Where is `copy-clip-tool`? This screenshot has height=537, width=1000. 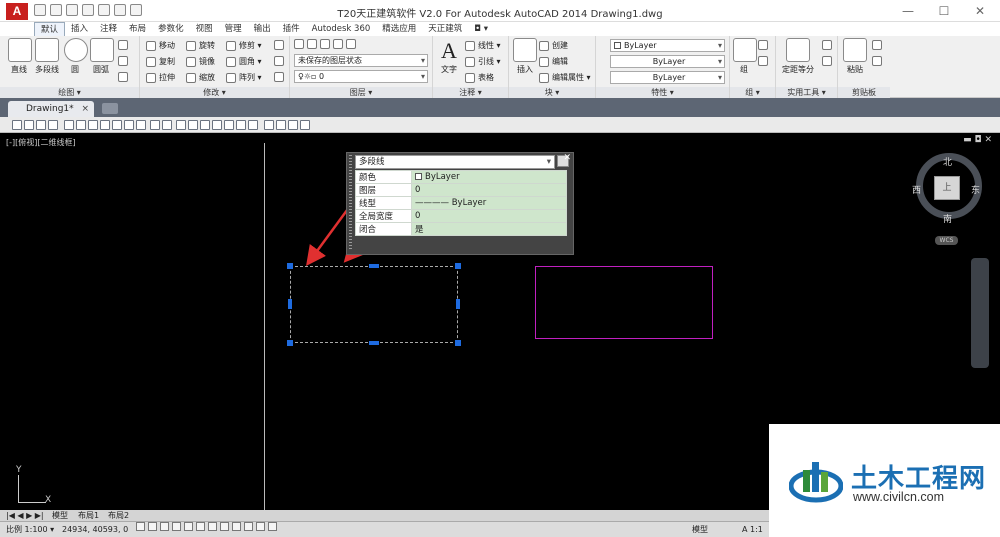 copy-clip-tool is located at coordinates (877, 61).